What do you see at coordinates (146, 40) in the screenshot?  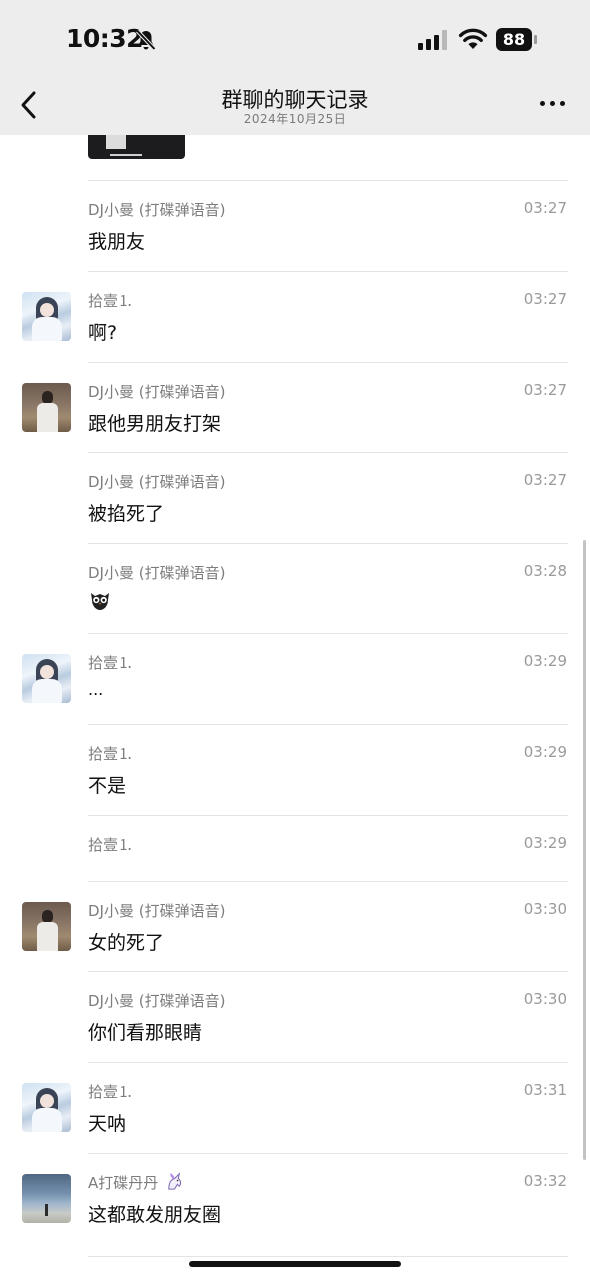 I see `bell-slash-icon` at bounding box center [146, 40].